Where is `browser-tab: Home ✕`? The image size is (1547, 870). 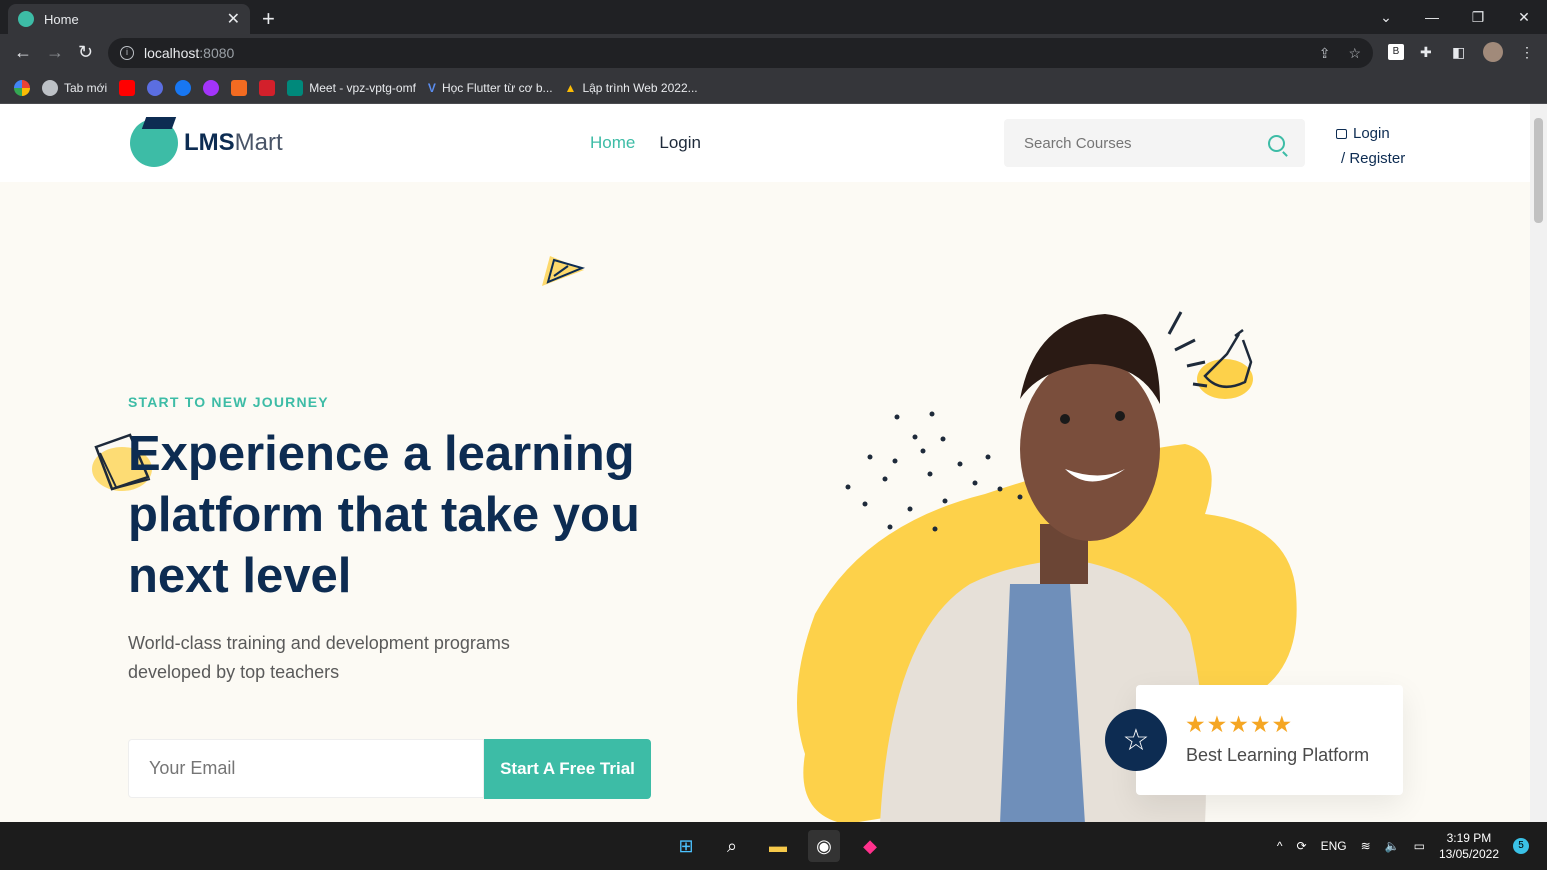
browser-tab: Home ✕ is located at coordinates (129, 19).